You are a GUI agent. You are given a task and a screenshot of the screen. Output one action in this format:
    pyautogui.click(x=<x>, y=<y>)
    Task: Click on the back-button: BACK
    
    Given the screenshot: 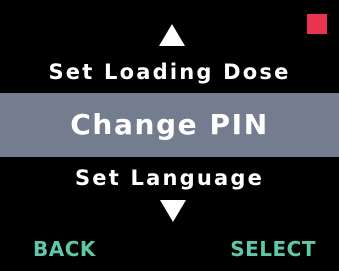 What is the action you would take?
    pyautogui.click(x=64, y=249)
    